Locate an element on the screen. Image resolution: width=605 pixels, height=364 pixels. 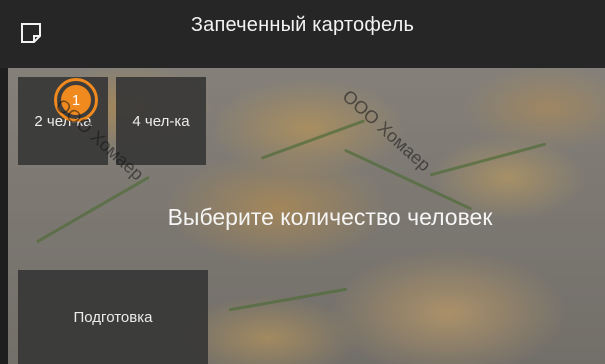
portion-4-label: 4 чел-ка is located at coordinates (161, 121).